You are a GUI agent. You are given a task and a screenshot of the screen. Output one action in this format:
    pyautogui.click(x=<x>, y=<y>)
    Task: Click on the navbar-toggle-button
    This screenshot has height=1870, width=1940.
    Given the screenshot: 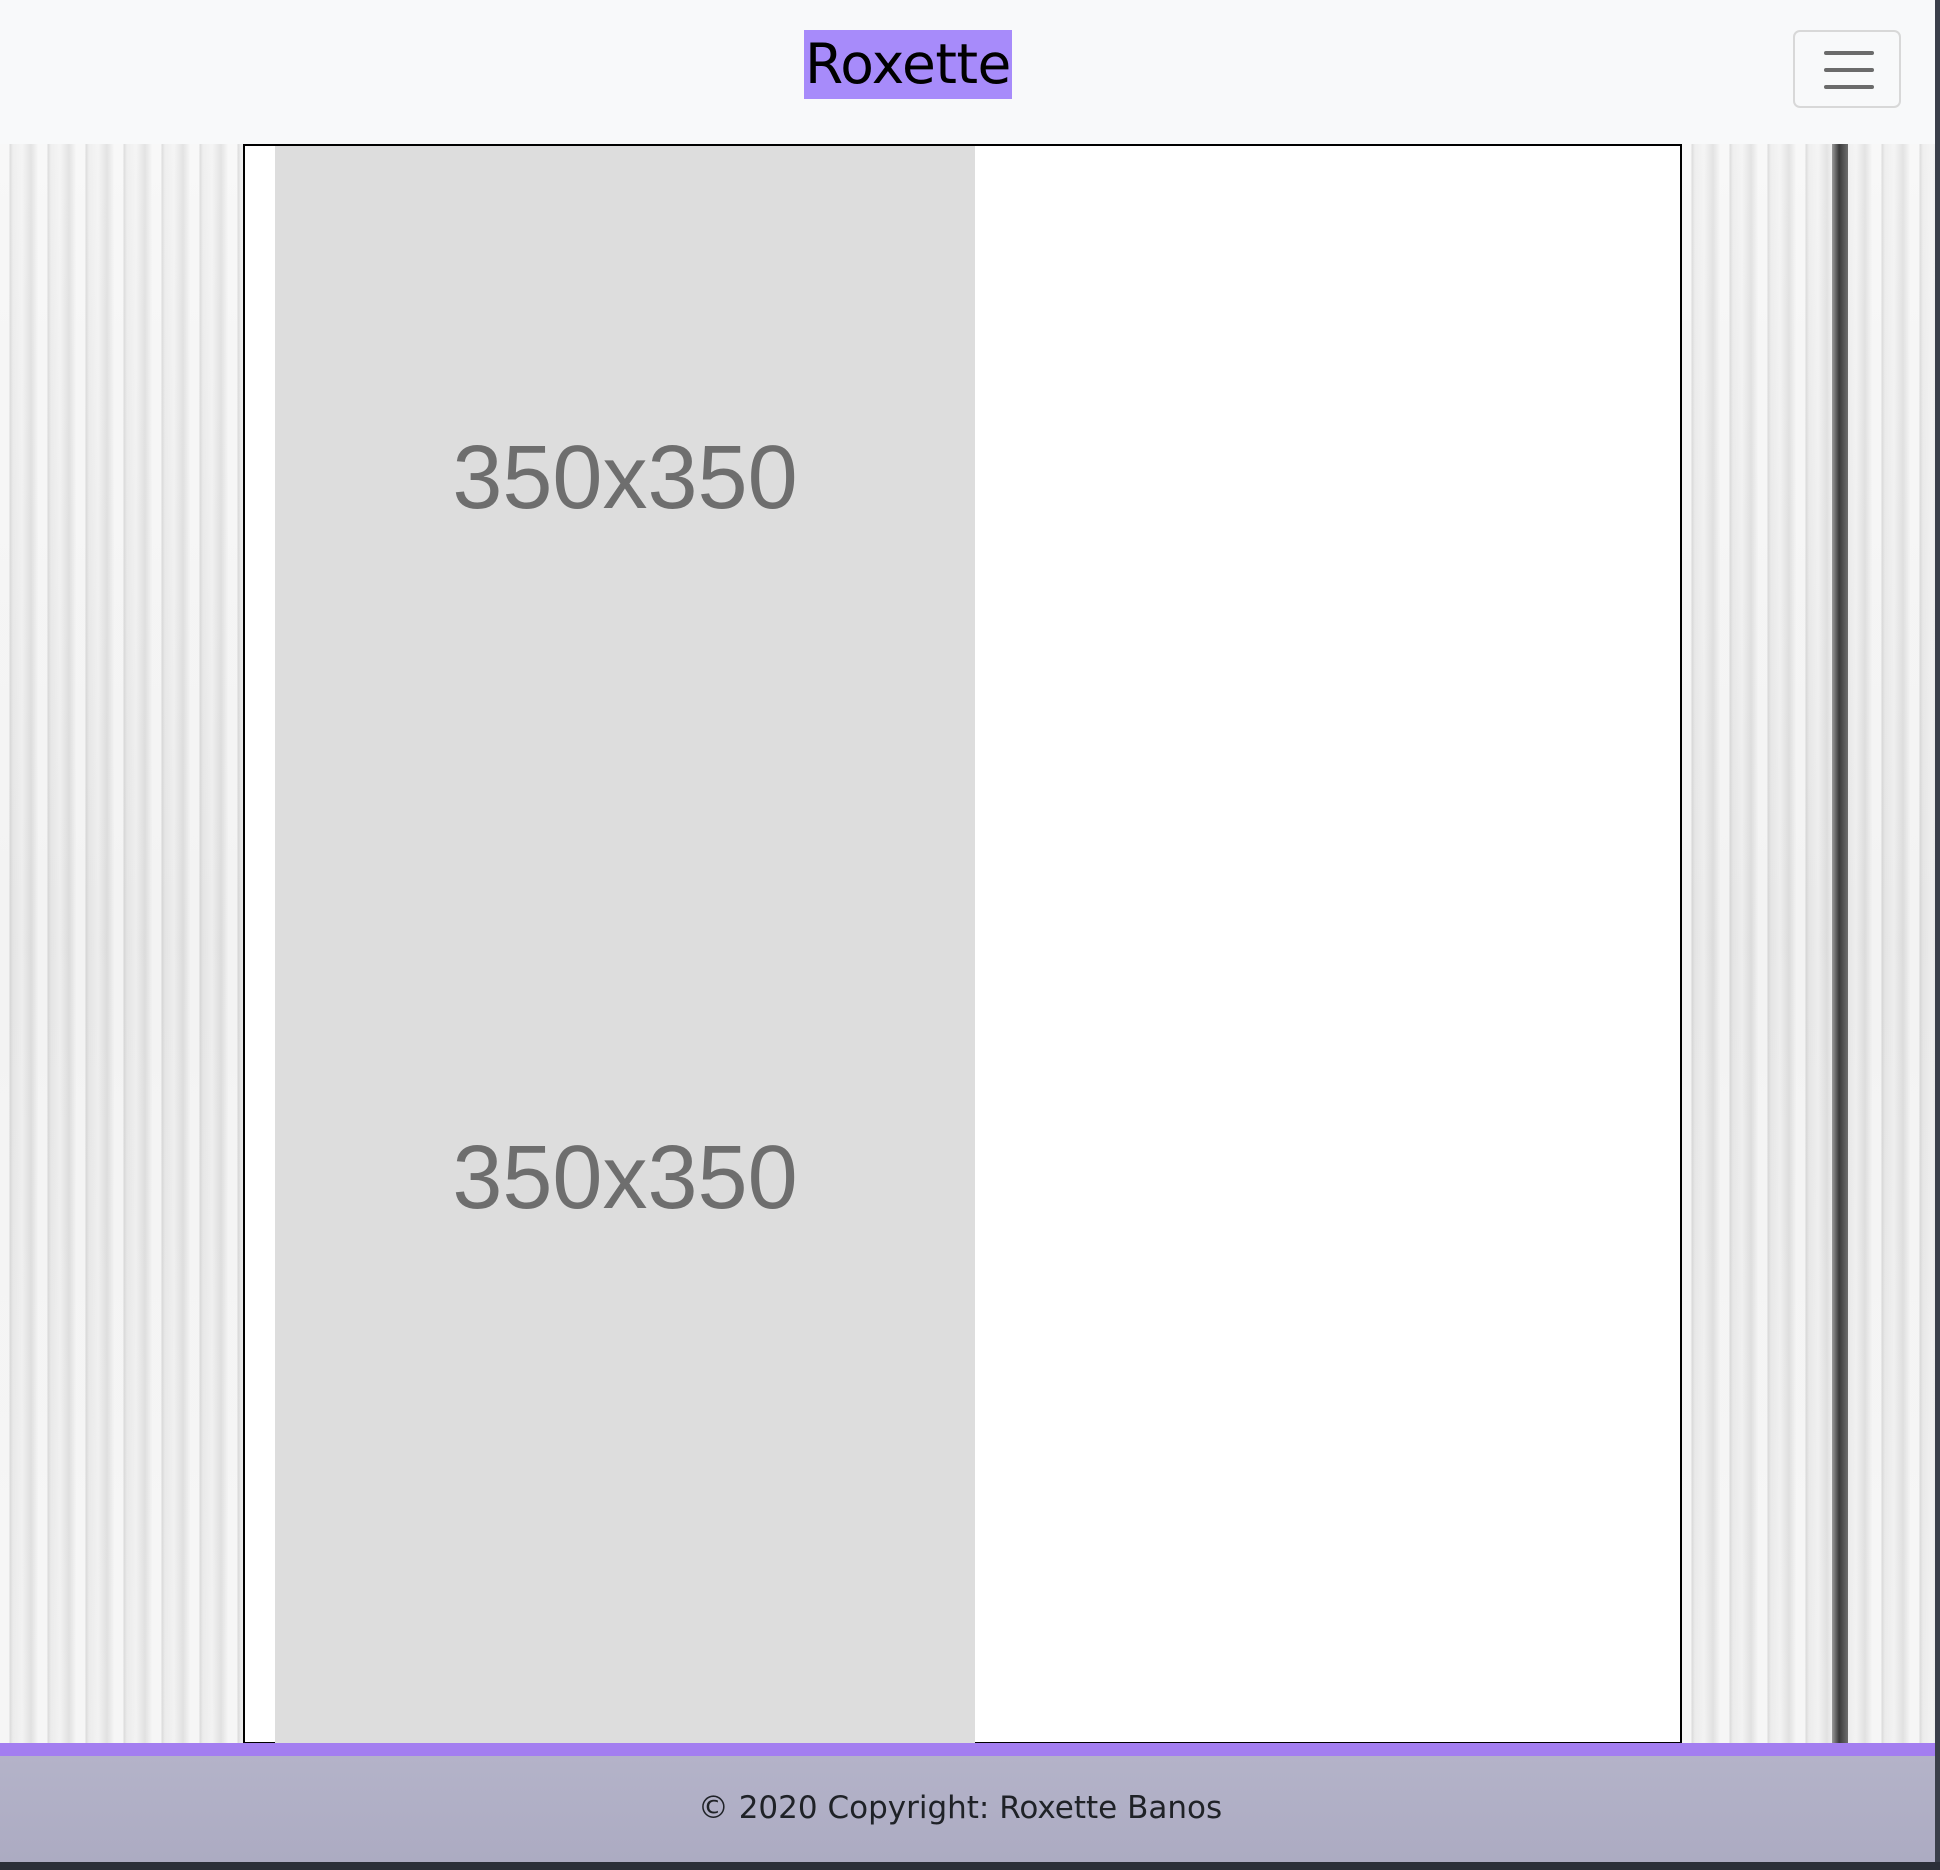 What is the action you would take?
    pyautogui.click(x=1847, y=69)
    